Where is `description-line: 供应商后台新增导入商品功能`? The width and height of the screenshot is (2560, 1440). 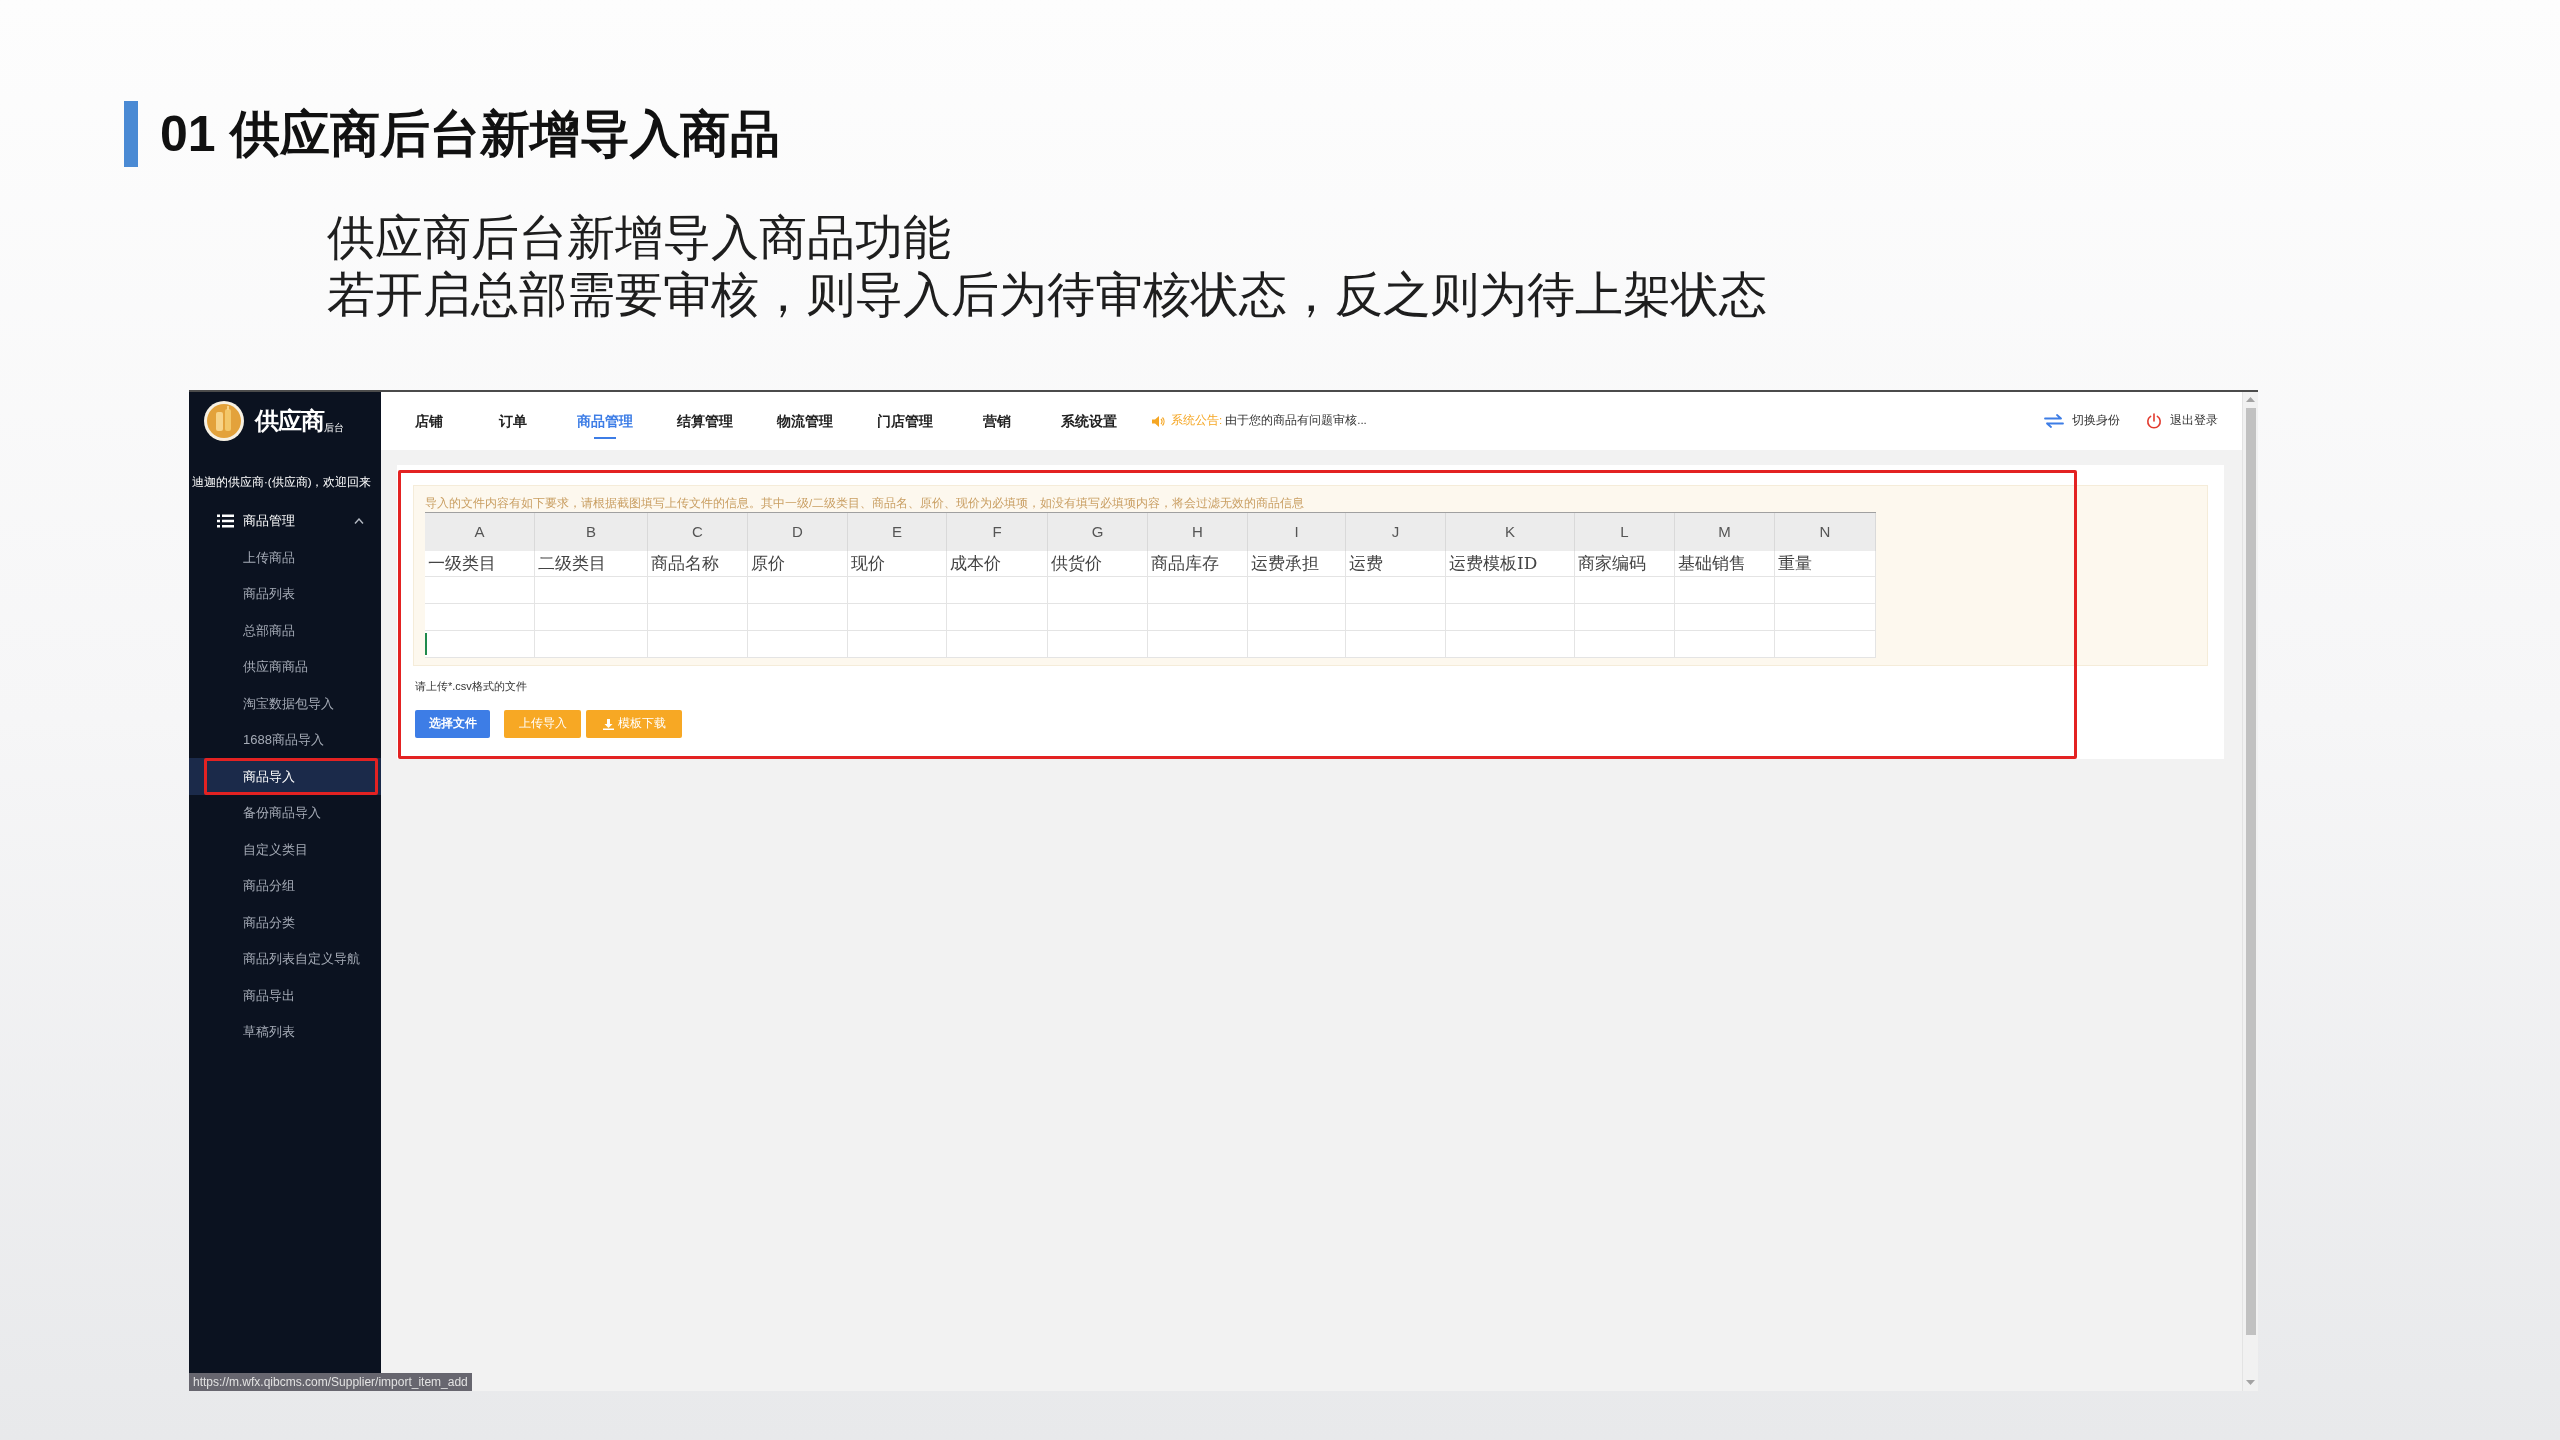
description-line: 供应商后台新增导入商品功能 is located at coordinates (639, 237).